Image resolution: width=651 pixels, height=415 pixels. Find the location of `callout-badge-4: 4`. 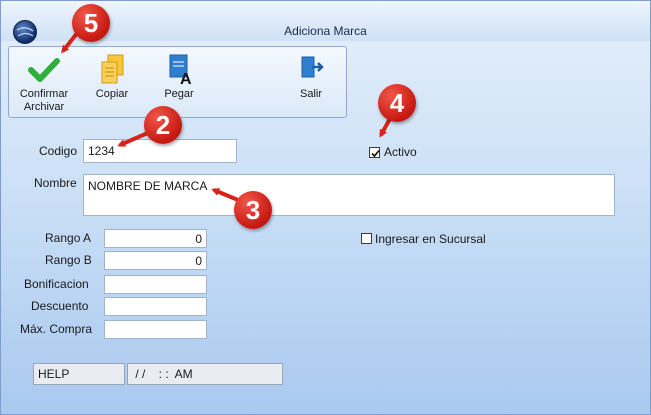

callout-badge-4: 4 is located at coordinates (397, 103).